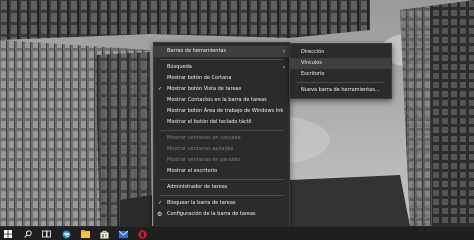  Describe the element at coordinates (197, 187) in the screenshot. I see `menu-item-label: Administrador de tareas` at that location.